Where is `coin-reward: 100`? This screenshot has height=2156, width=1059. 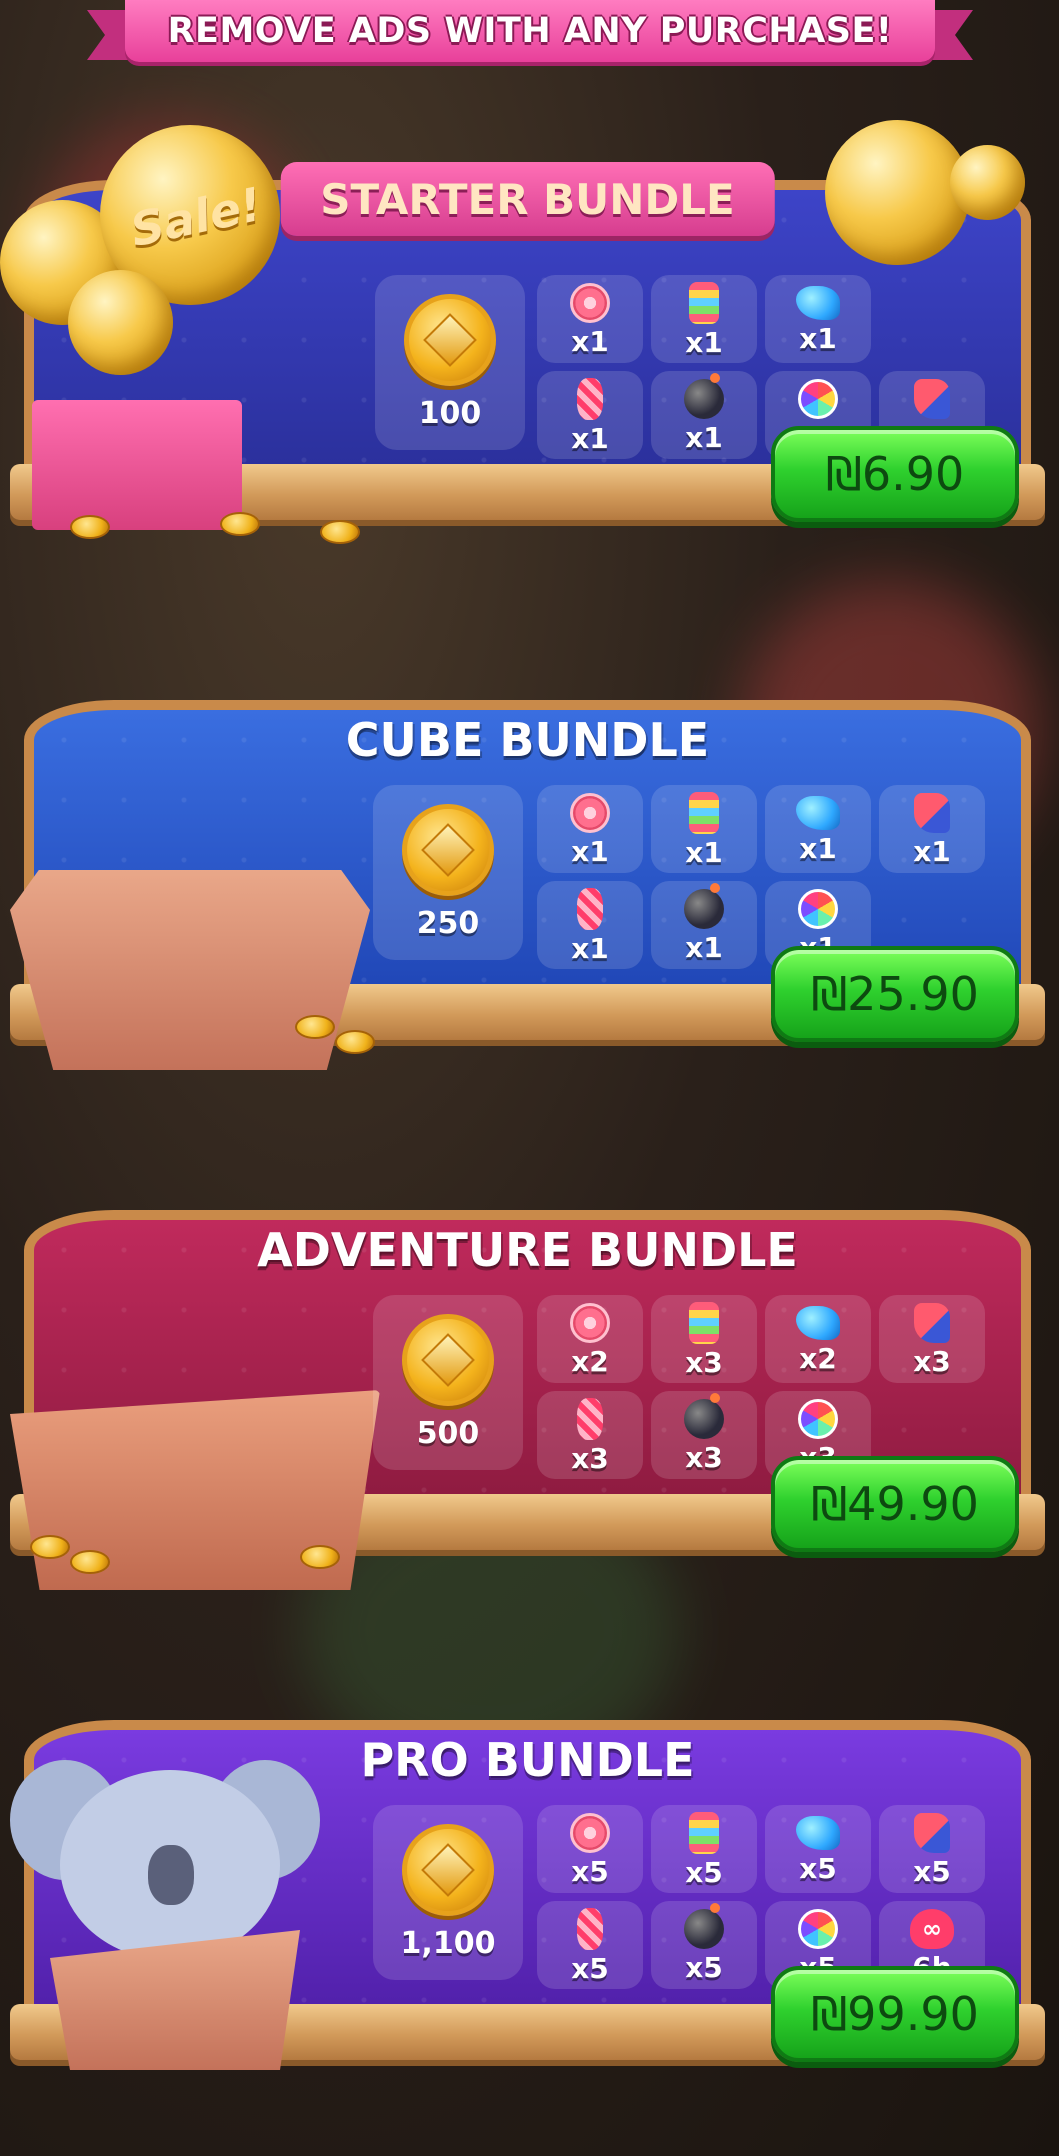
coin-reward: 100 is located at coordinates (450, 362).